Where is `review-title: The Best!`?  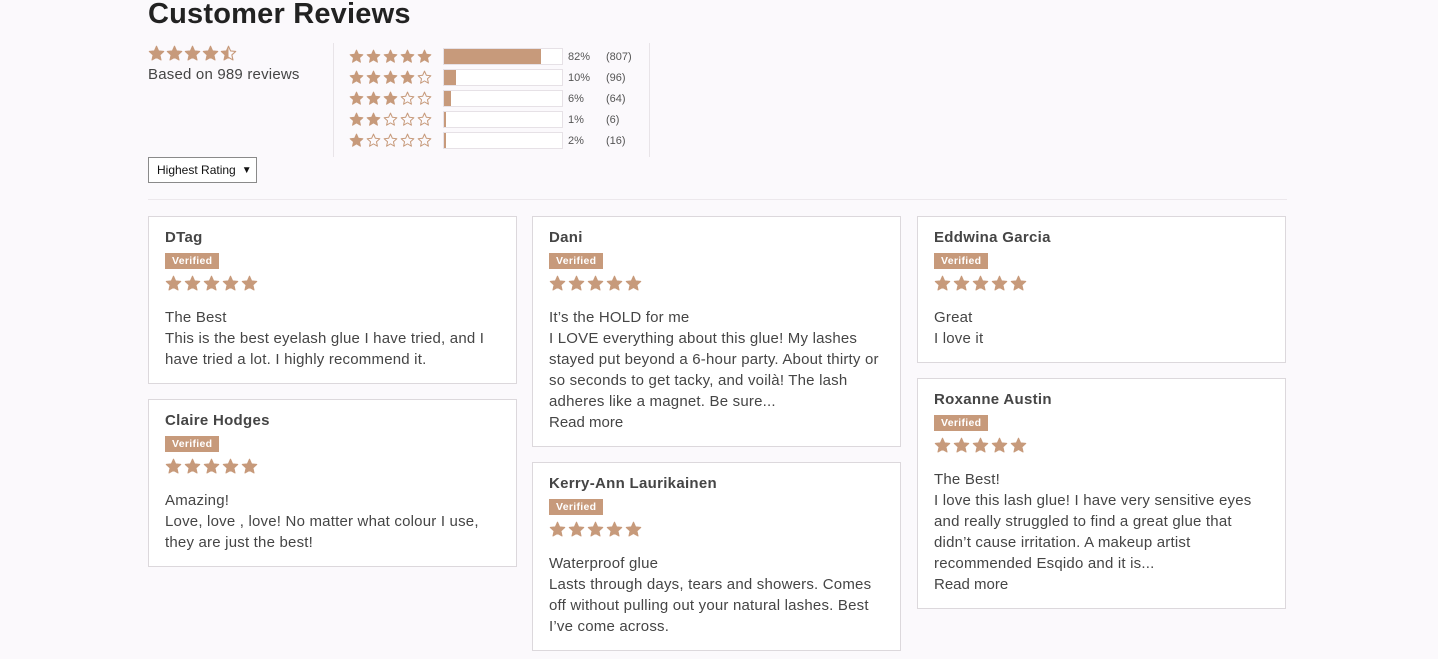
review-title: The Best! is located at coordinates (967, 479).